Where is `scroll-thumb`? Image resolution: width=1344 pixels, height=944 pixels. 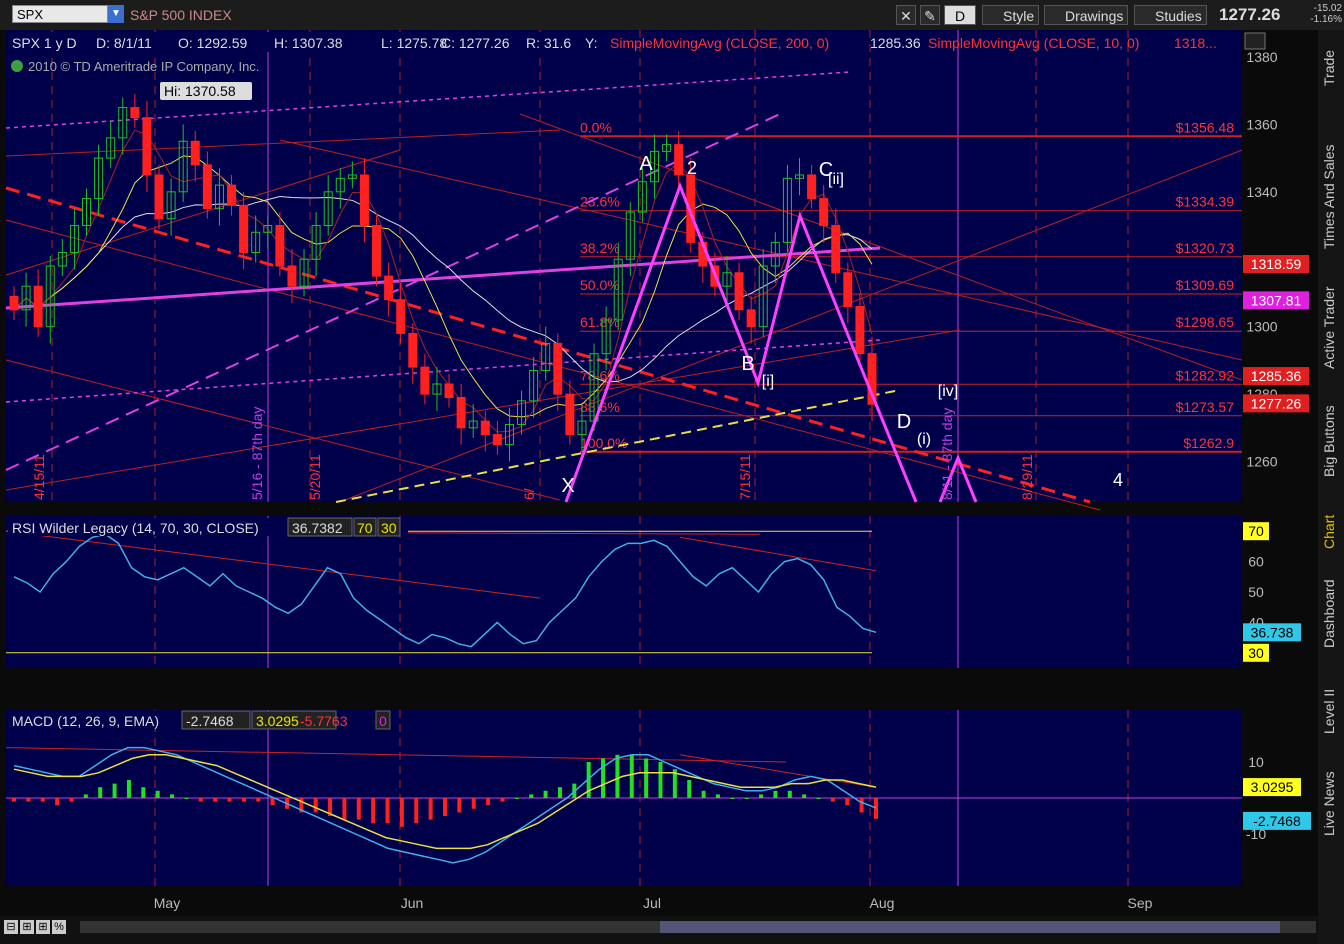
scroll-thumb is located at coordinates (970, 927).